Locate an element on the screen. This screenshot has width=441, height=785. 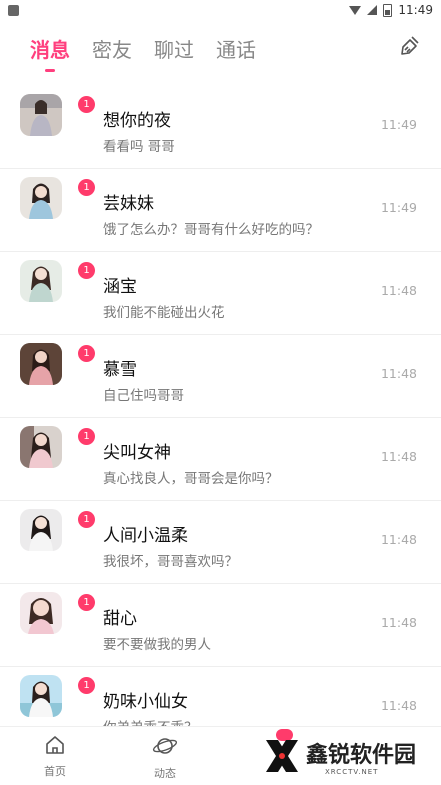
message-preview: 要不要做我的男人 is located at coordinates (157, 645).